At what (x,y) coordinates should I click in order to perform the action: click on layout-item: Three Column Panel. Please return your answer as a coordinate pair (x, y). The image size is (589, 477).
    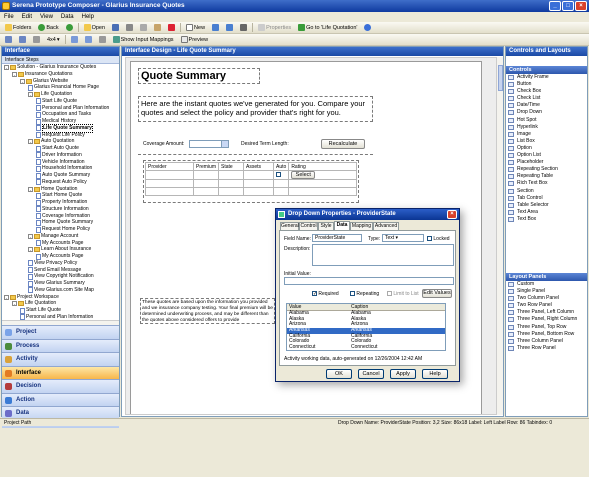
    Looking at the image, I should click on (546, 341).